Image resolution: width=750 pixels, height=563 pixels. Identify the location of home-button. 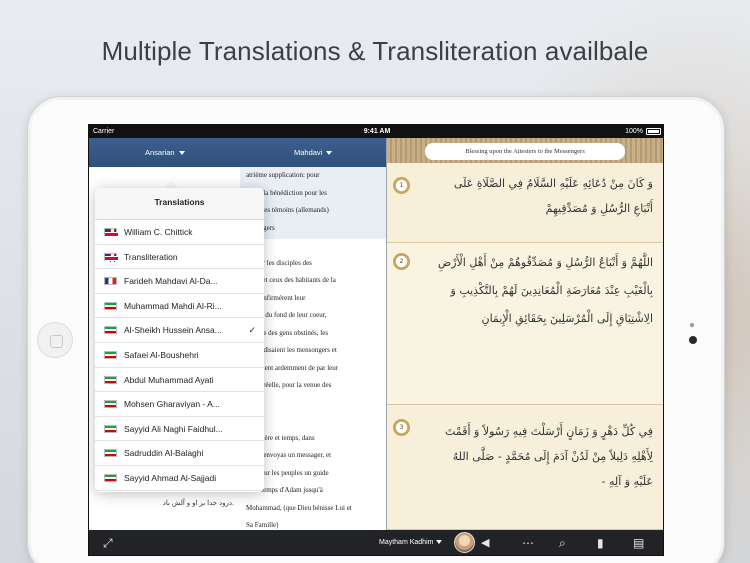
(55, 340).